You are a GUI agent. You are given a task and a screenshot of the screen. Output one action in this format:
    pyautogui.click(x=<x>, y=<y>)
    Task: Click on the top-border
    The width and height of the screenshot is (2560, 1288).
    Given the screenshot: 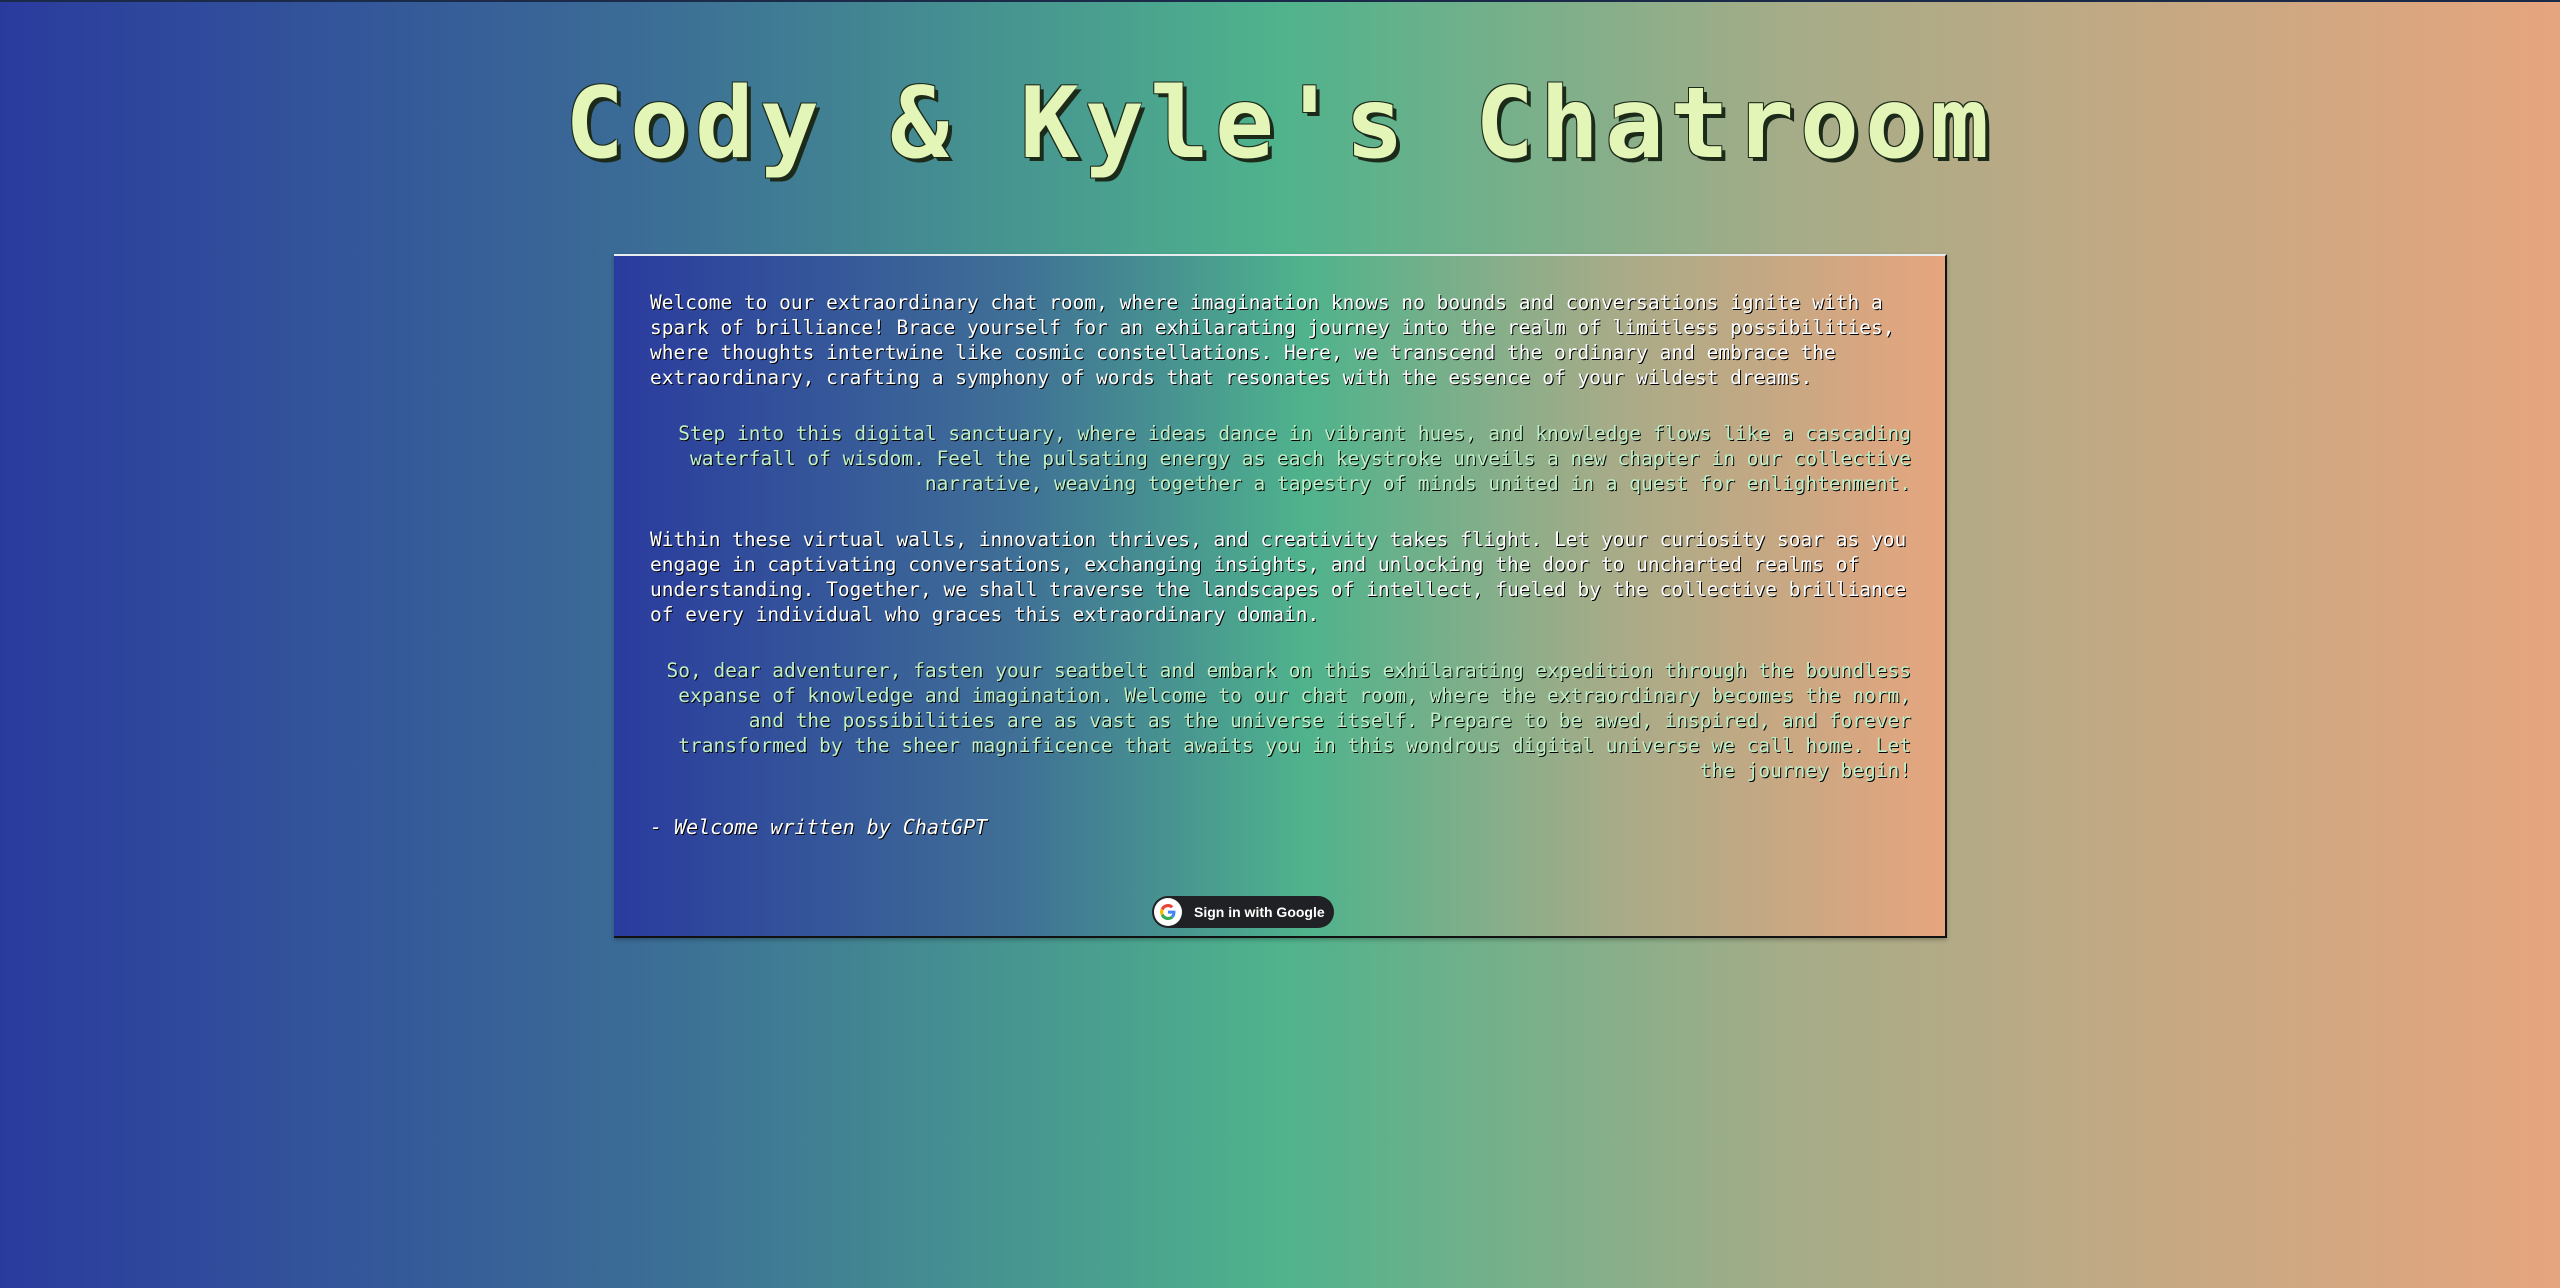 What is the action you would take?
    pyautogui.click(x=1280, y=1)
    